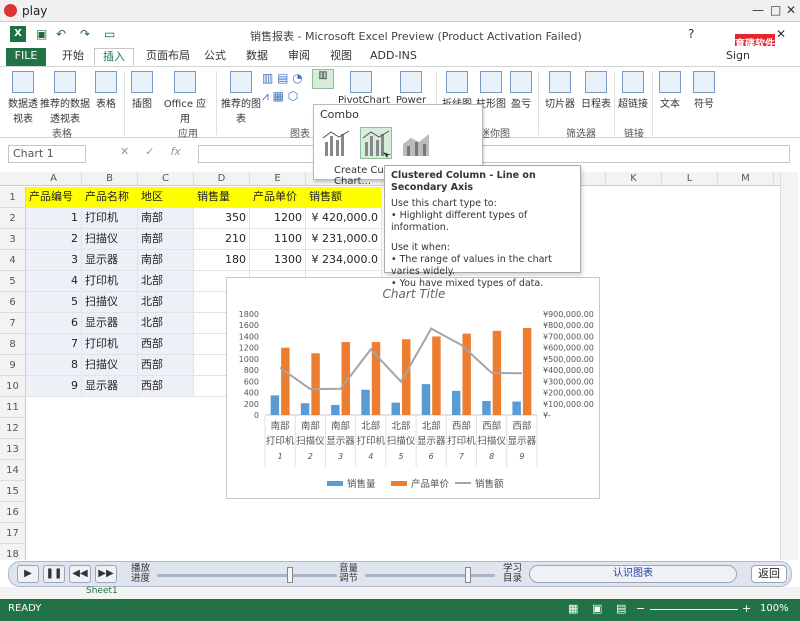 Image resolution: width=800 pixels, height=621 pixels. Describe the element at coordinates (621, 608) in the screenshot. I see `page-break-view-icon: ▤` at that location.